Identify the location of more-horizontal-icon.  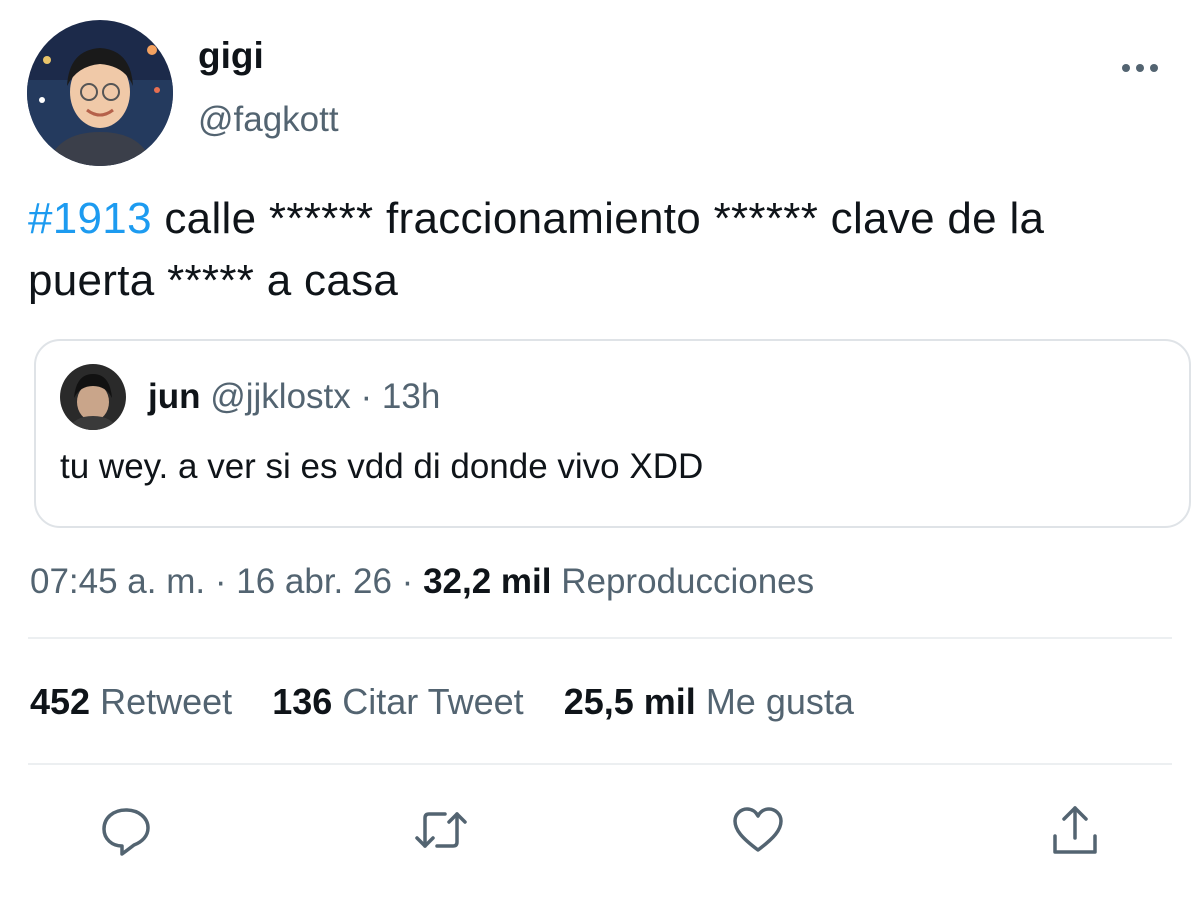
(1140, 68).